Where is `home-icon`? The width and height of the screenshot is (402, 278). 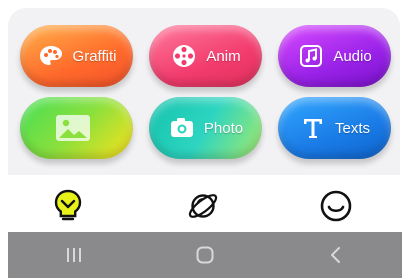 home-icon is located at coordinates (205, 255).